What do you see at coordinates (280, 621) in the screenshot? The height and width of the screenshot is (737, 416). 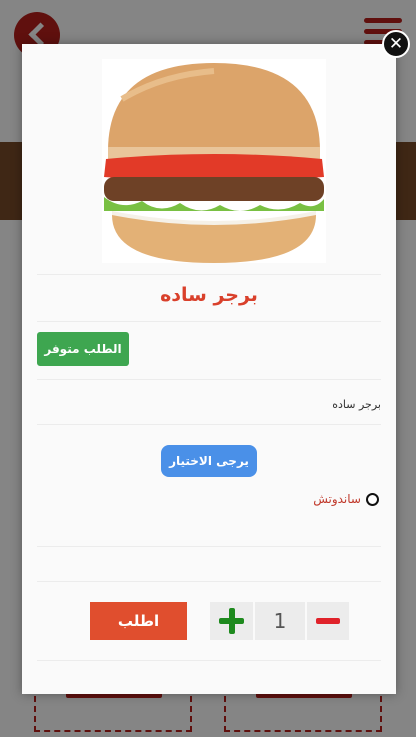 I see `quantity-value: 1` at bounding box center [280, 621].